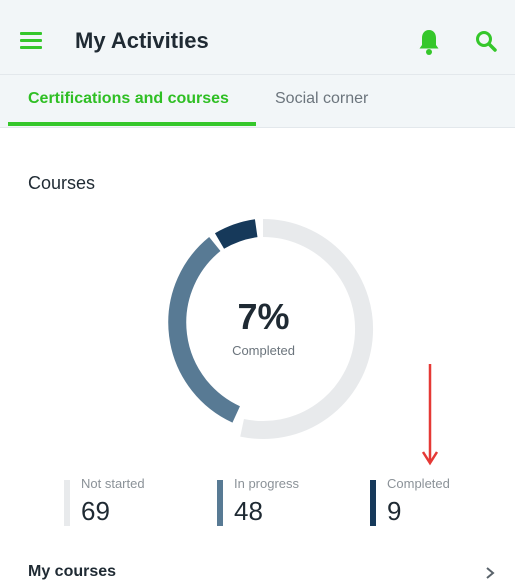 Image resolution: width=515 pixels, height=584 pixels. What do you see at coordinates (248, 511) in the screenshot?
I see `stat-value: 48` at bounding box center [248, 511].